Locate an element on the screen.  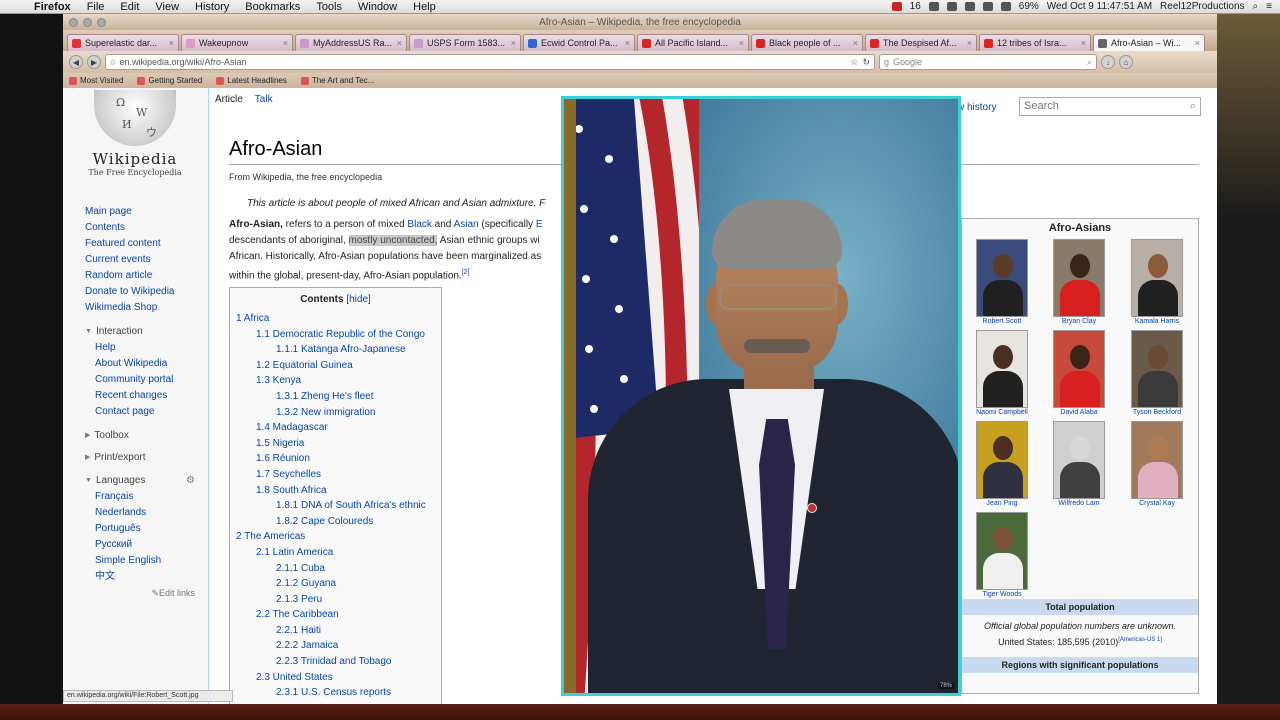
menu-bookmarks: Bookmarks is located at coordinates (272, 7).